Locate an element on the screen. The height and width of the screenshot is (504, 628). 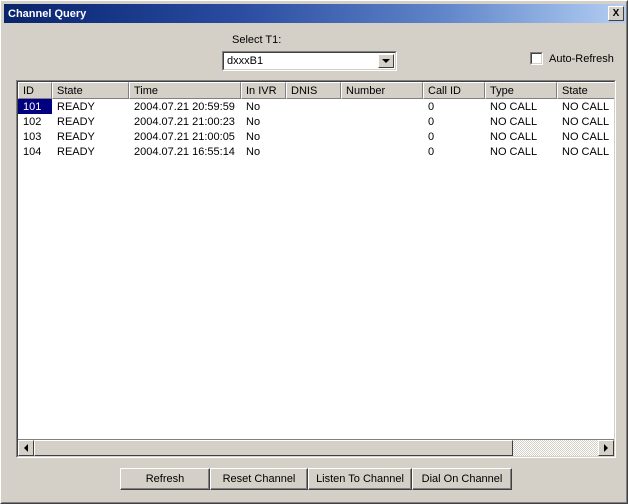
table-cell: 2004.07.21 20:59:59 is located at coordinates (184, 106).